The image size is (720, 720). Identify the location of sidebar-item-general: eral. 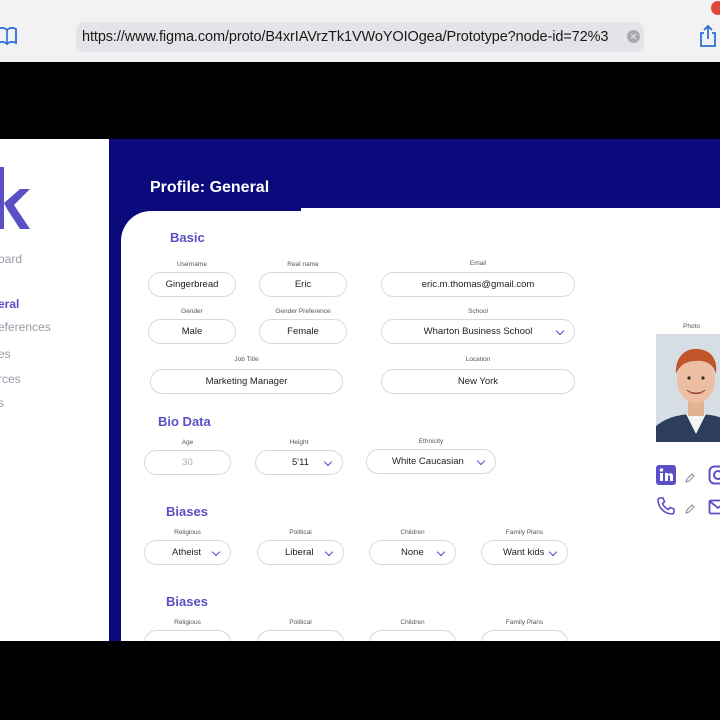
(9, 304).